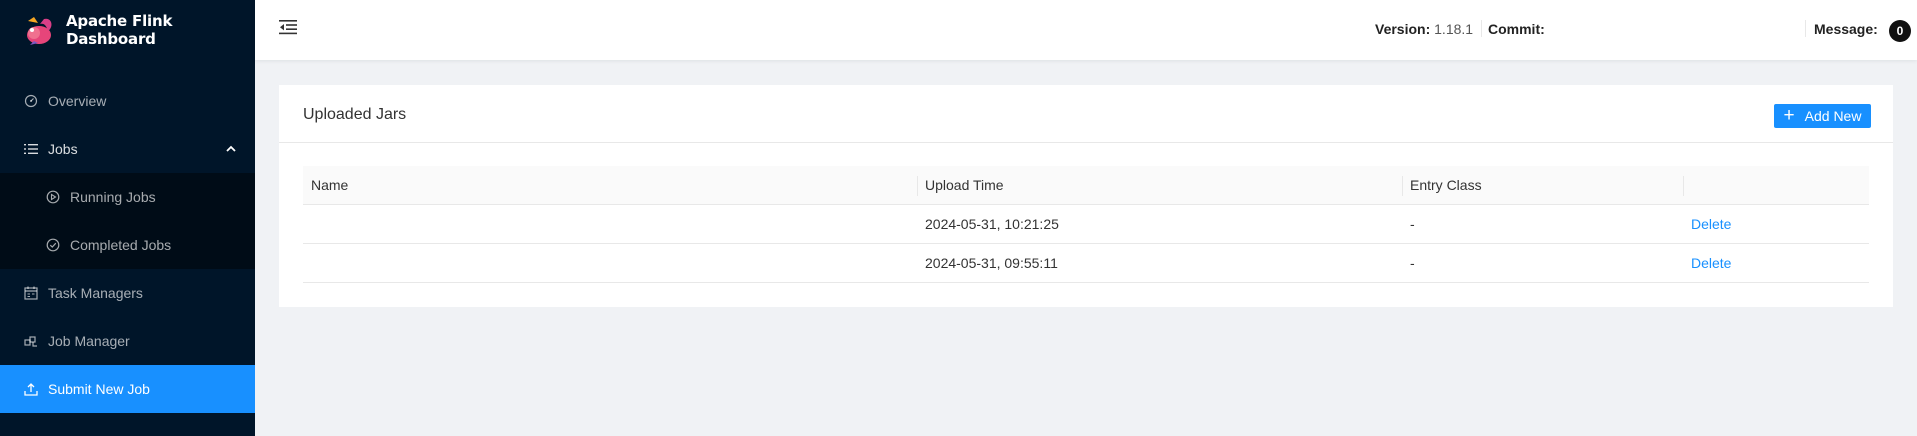 The height and width of the screenshot is (436, 1917). I want to click on sidebar-item-label: Job Manager, so click(89, 341).